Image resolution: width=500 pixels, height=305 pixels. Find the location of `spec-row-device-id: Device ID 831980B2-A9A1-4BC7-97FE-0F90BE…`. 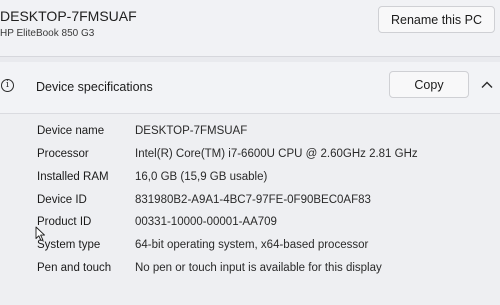

spec-row-device-id: Device ID 831980B2-A9A1-4BC7-97FE-0F90BE… is located at coordinates (250, 202).